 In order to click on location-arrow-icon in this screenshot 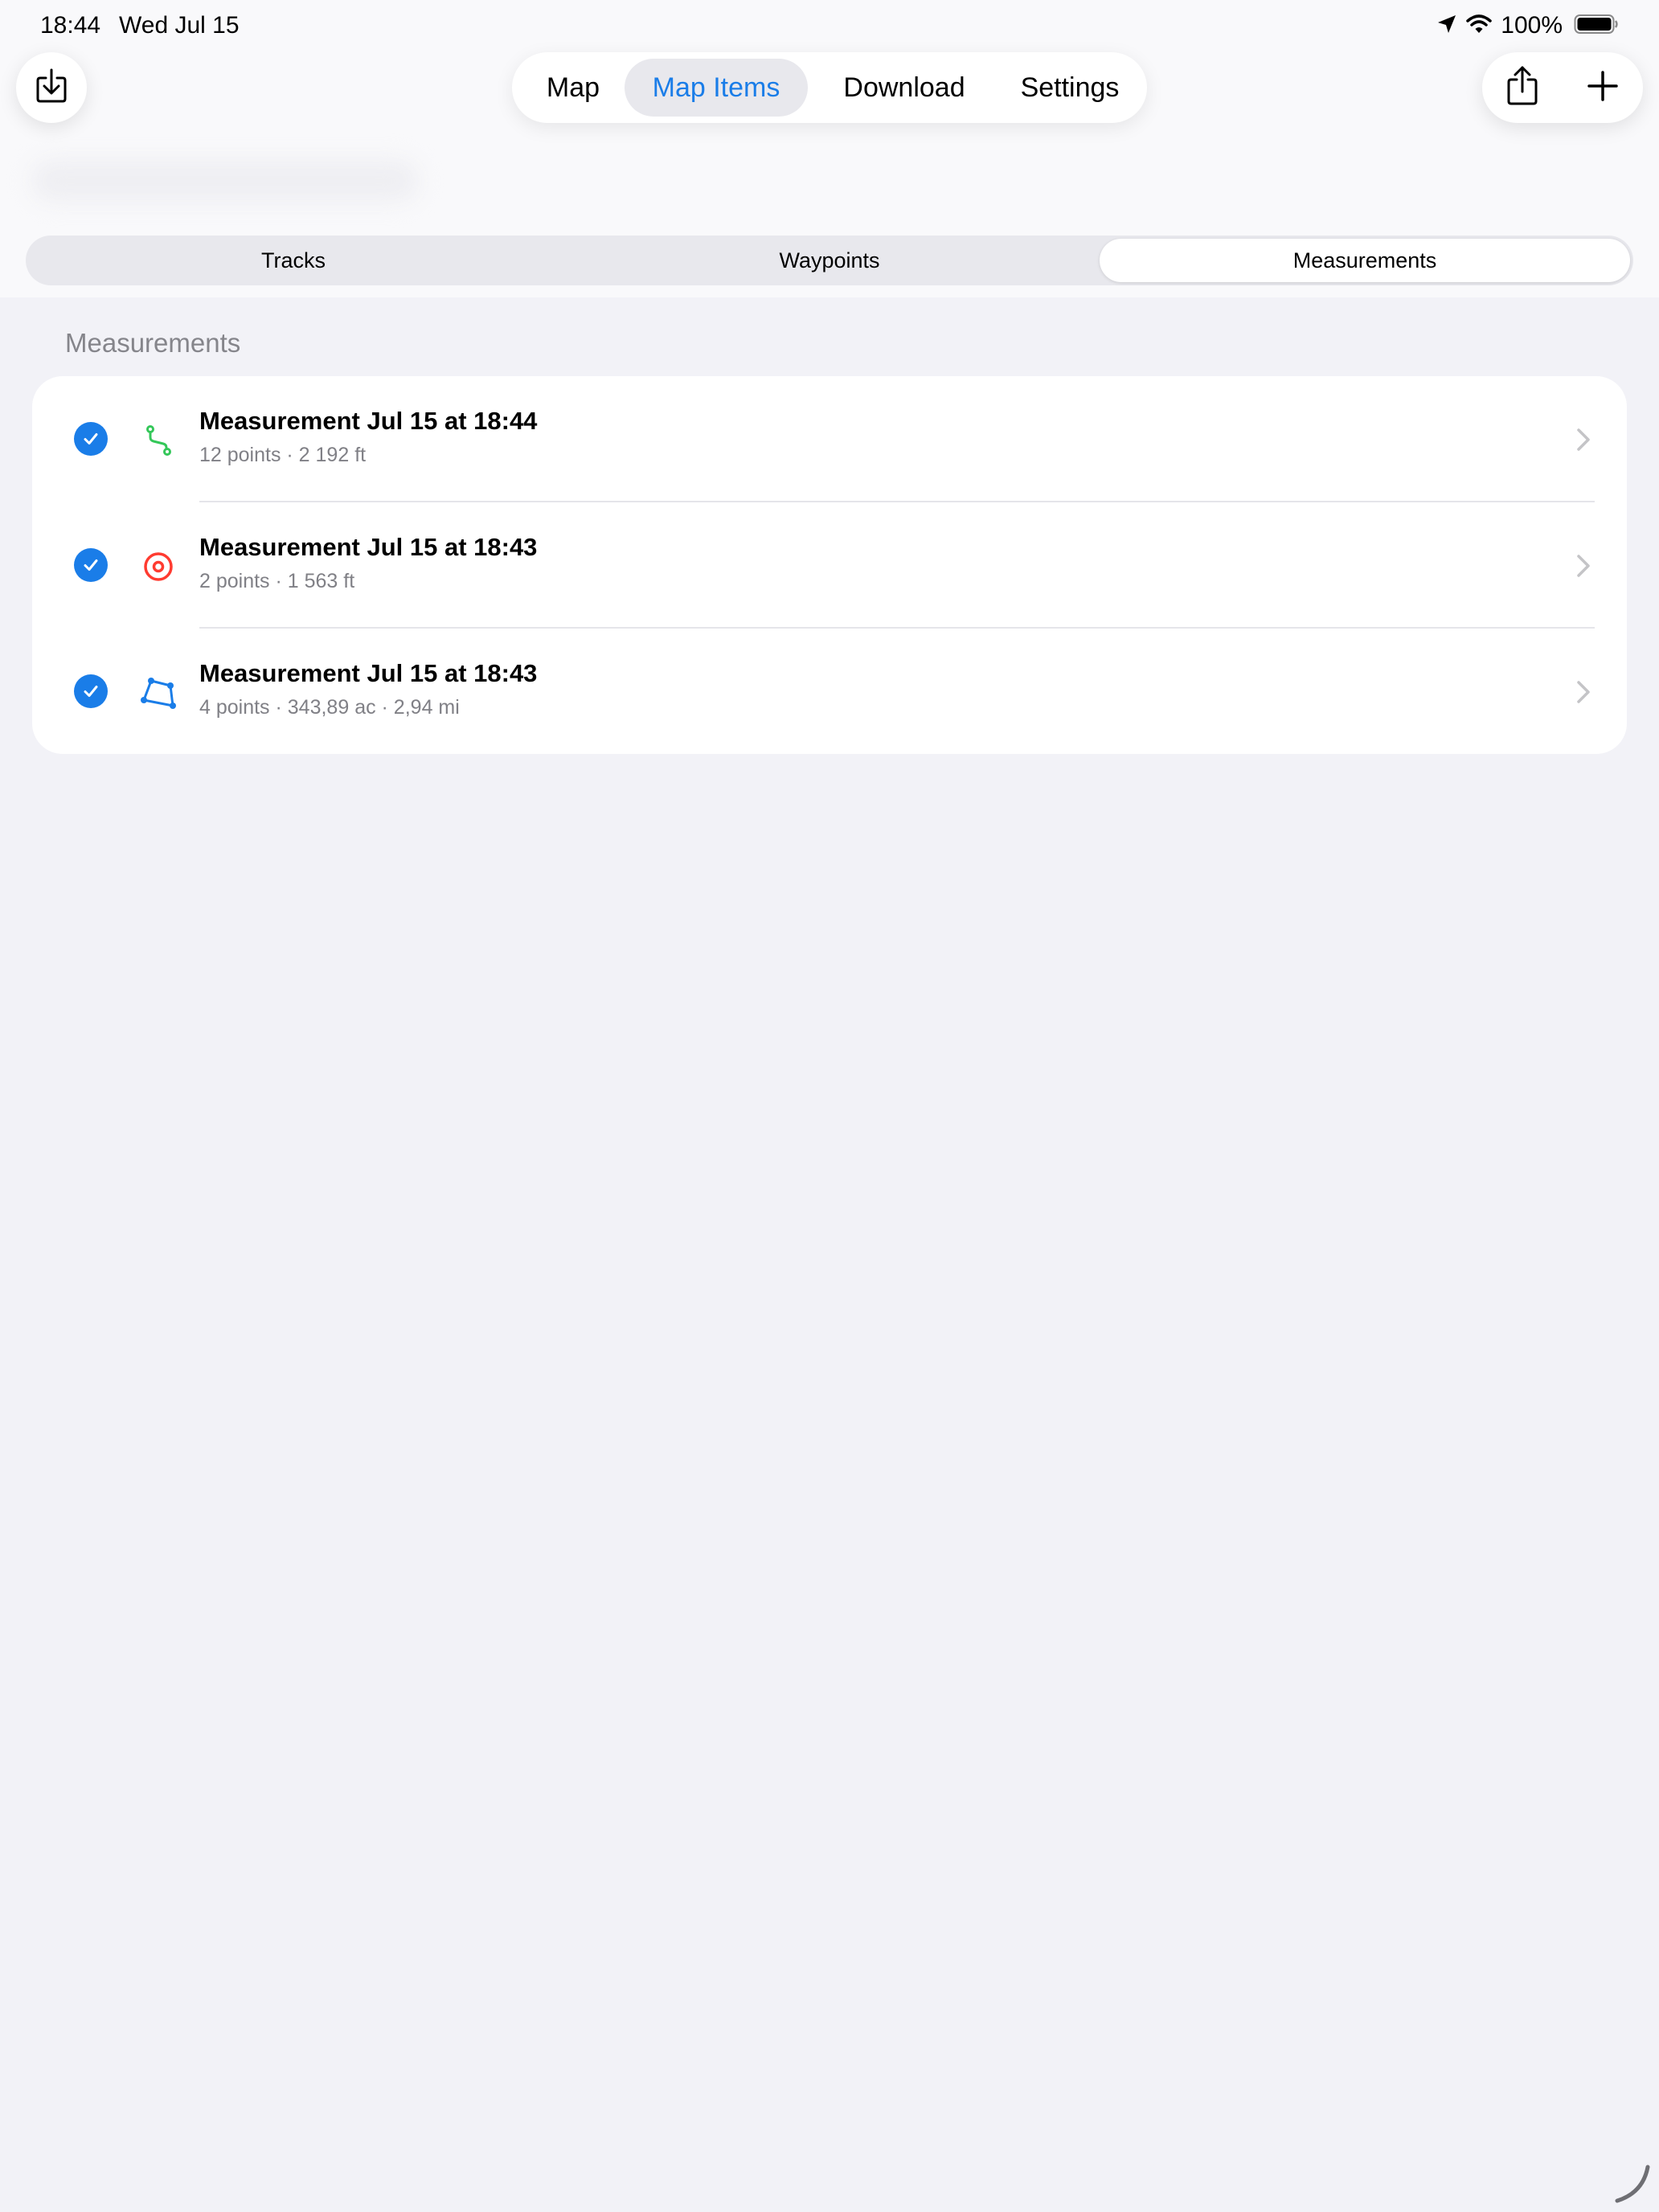, I will do `click(1446, 26)`.